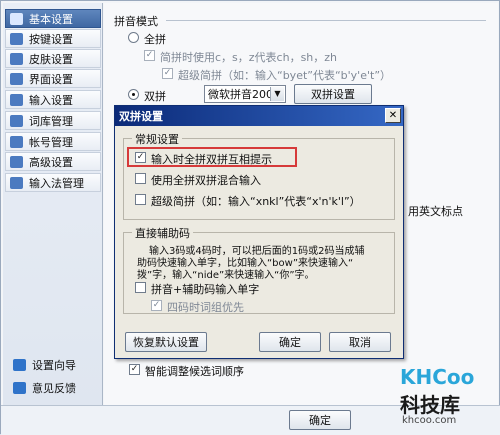 This screenshot has width=500, height=435. Describe the element at coordinates (206, 180) in the screenshot. I see `mixed-input-label: 使用全拼双拼混合输入` at that location.